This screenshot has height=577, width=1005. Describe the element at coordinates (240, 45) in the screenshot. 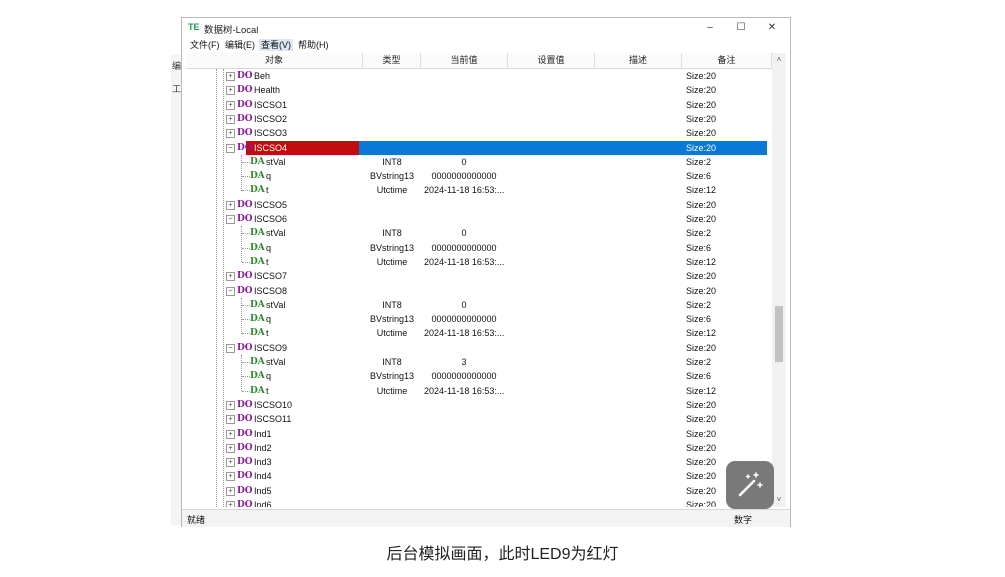

I see `menu-edit: 编辑(E)` at that location.